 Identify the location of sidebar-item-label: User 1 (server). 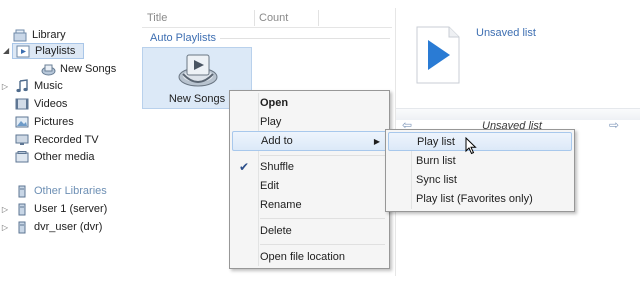
(71, 209).